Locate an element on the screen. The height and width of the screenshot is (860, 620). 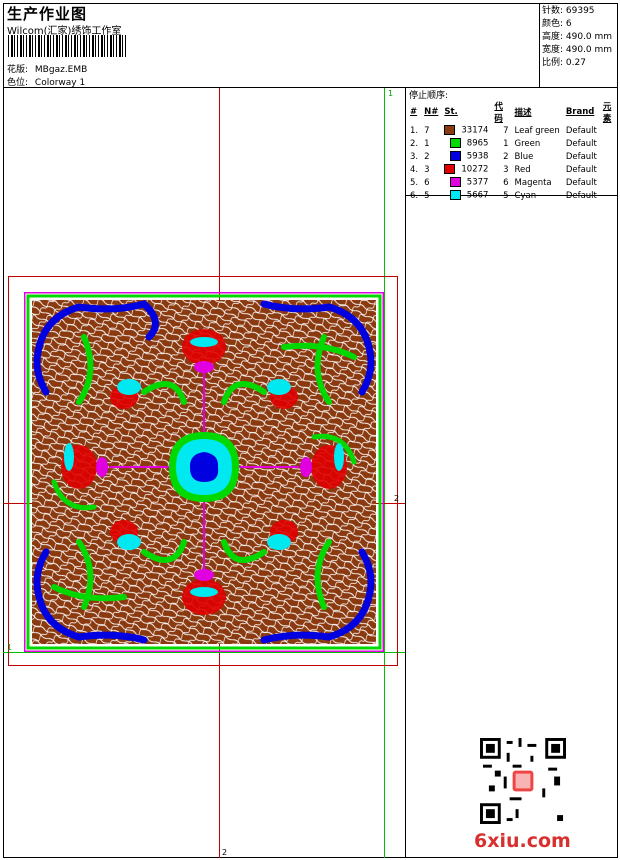
table-row: 1. 7 33174 7 Leaf green Default is located at coordinates (513, 130).